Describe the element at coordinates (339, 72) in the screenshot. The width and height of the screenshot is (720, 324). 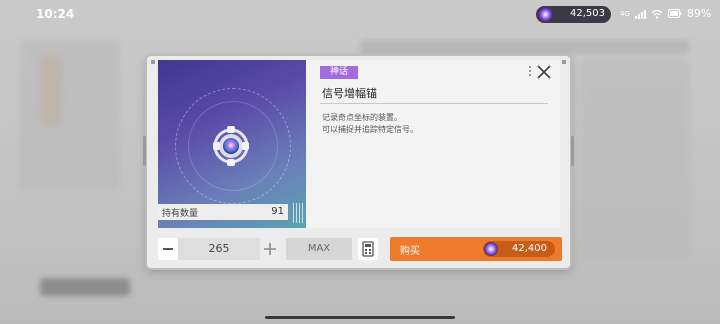
I see `rarity-badge: 神话` at that location.